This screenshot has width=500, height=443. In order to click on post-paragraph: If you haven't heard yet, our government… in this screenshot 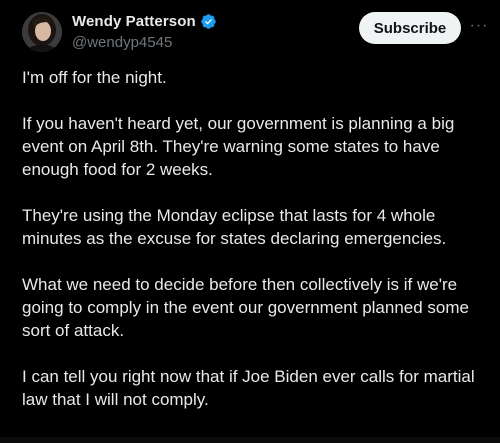, I will do `click(238, 146)`.